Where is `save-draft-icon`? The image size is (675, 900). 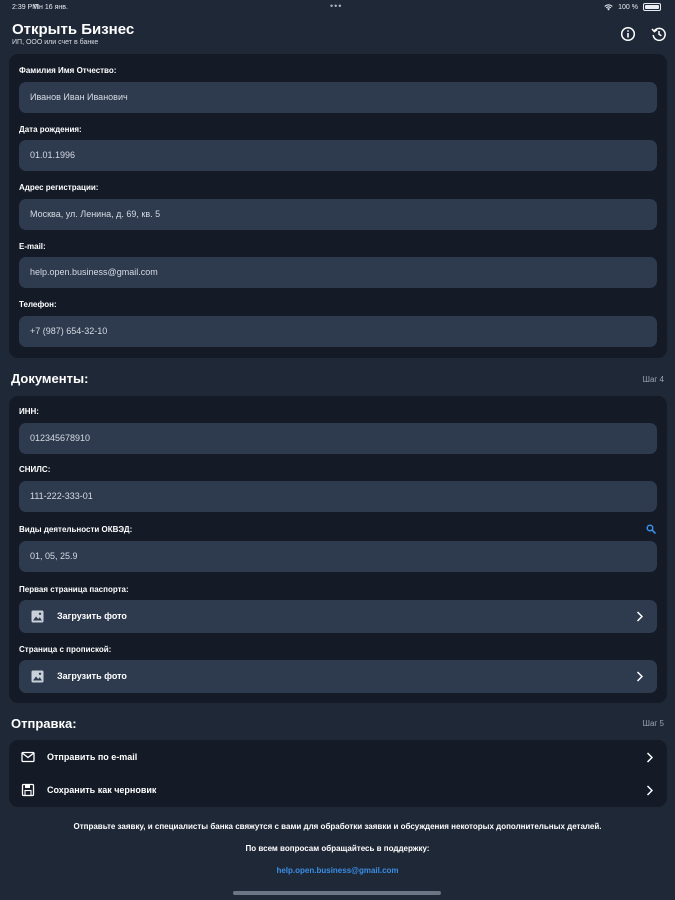 save-draft-icon is located at coordinates (28, 790).